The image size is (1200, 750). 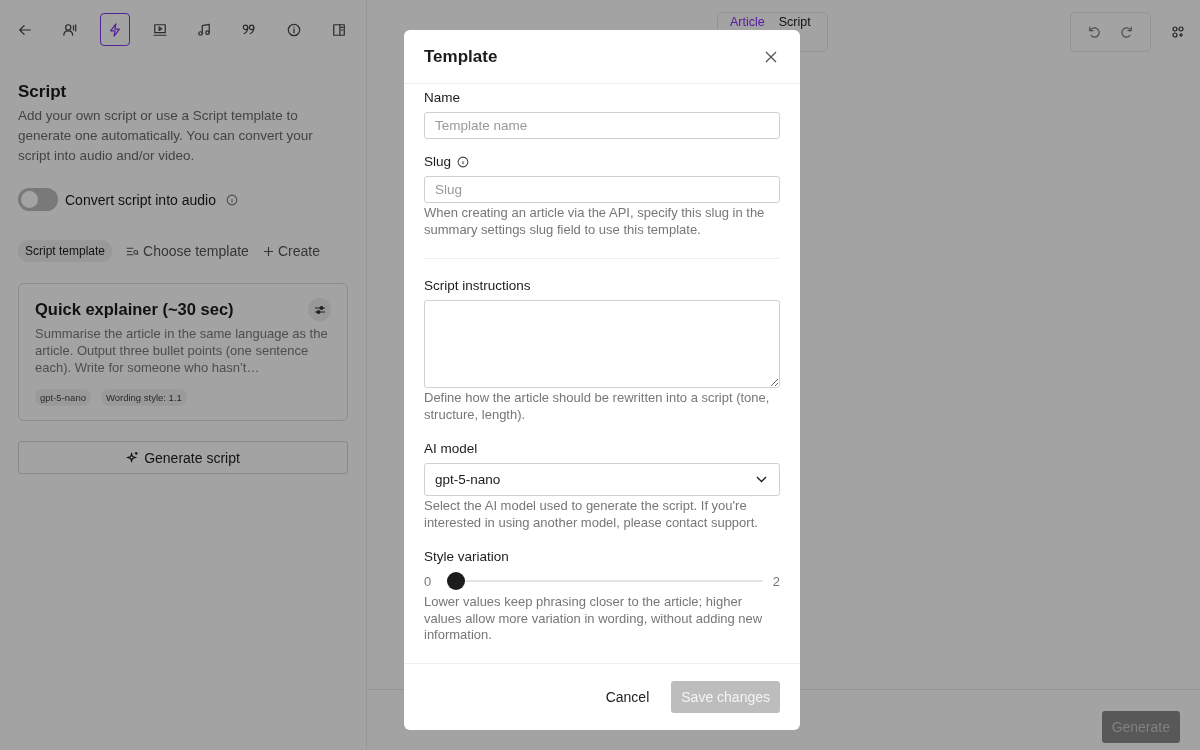 What do you see at coordinates (268, 251) in the screenshot?
I see `plus-icon` at bounding box center [268, 251].